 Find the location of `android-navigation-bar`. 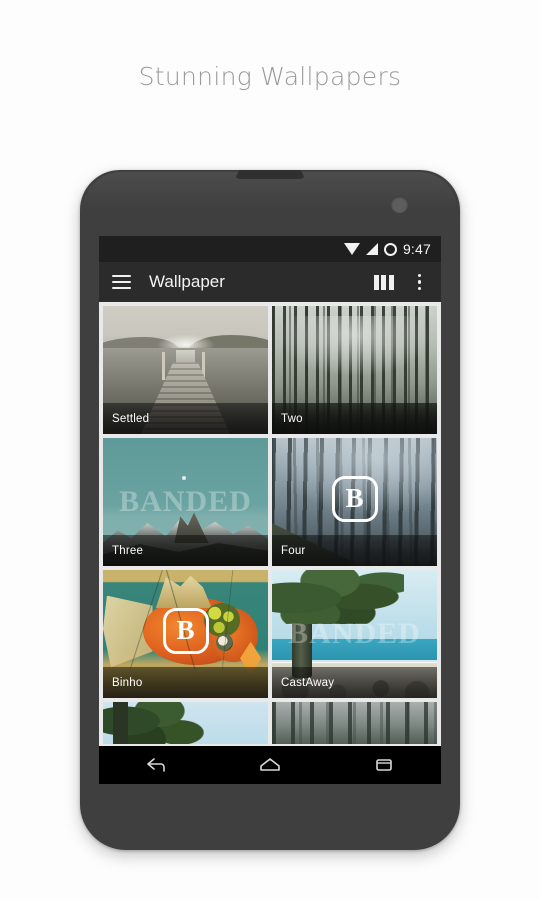

android-navigation-bar is located at coordinates (270, 765).